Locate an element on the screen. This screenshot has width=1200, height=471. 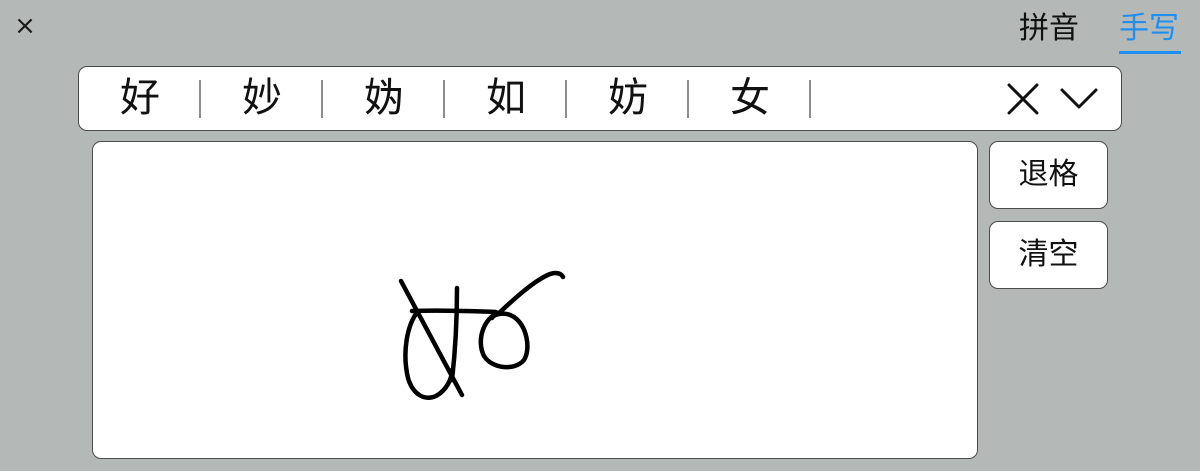
candidate-bar: 好 妙 妫 如 妨 女 is located at coordinates (600, 98).